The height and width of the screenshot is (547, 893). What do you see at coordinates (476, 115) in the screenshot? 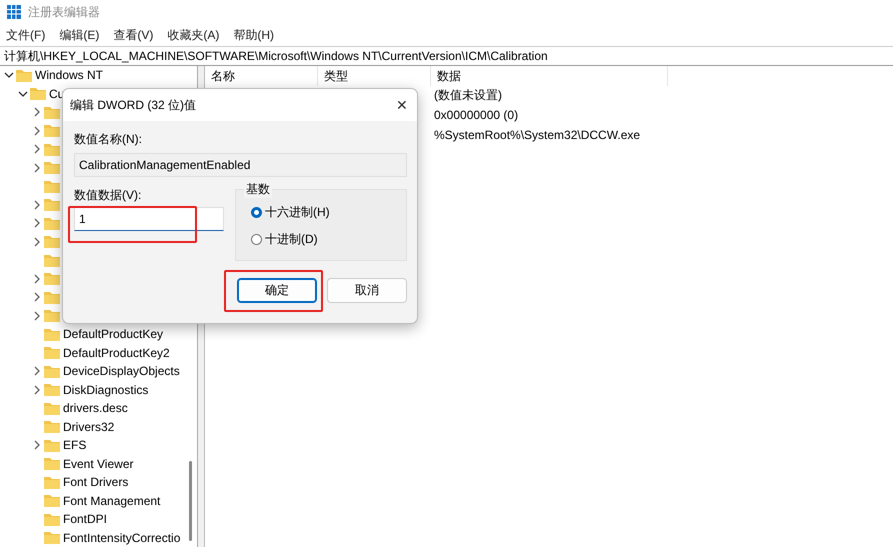
I see `value-data: 0x00000000 (0)` at bounding box center [476, 115].